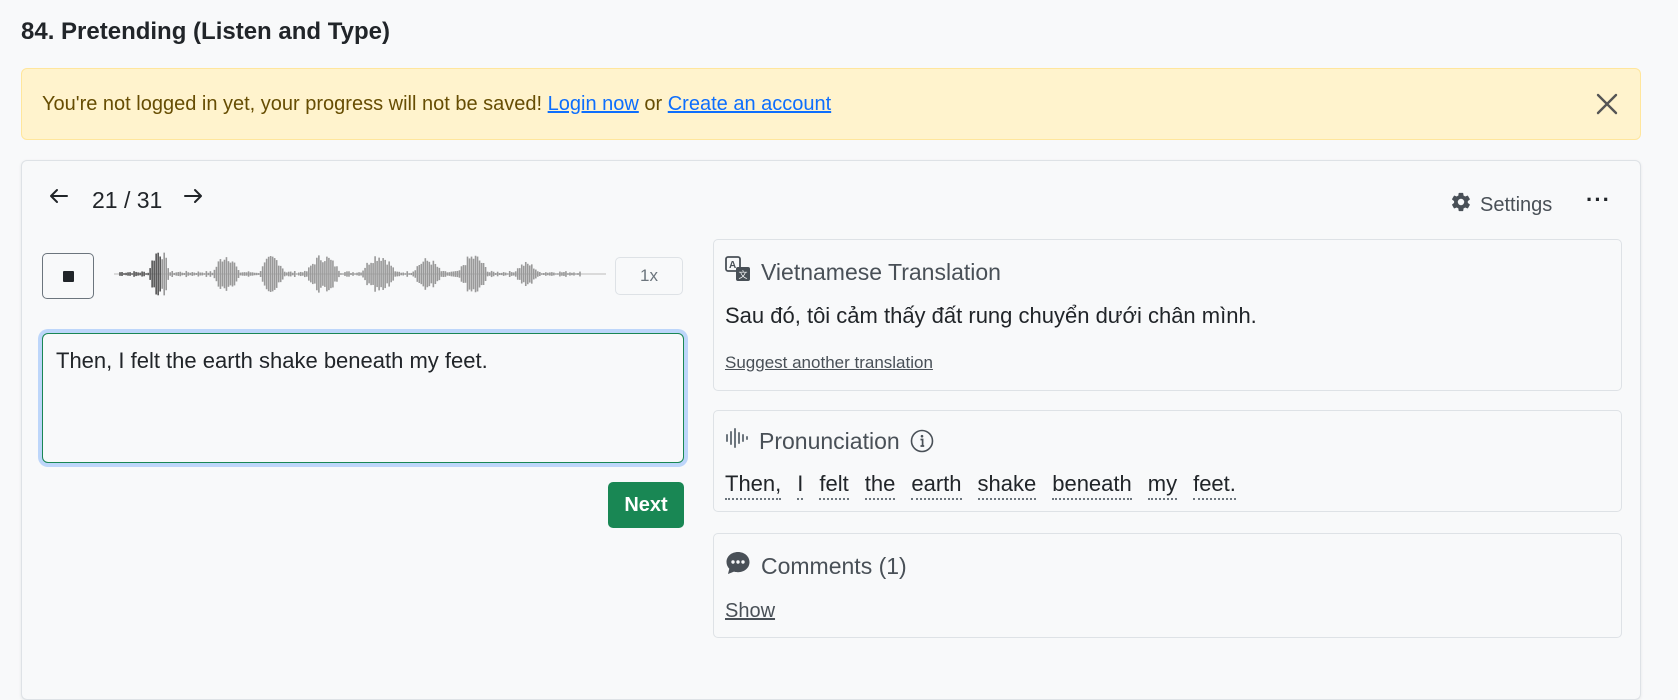  I want to click on pronunciation-word: feet., so click(1214, 485).